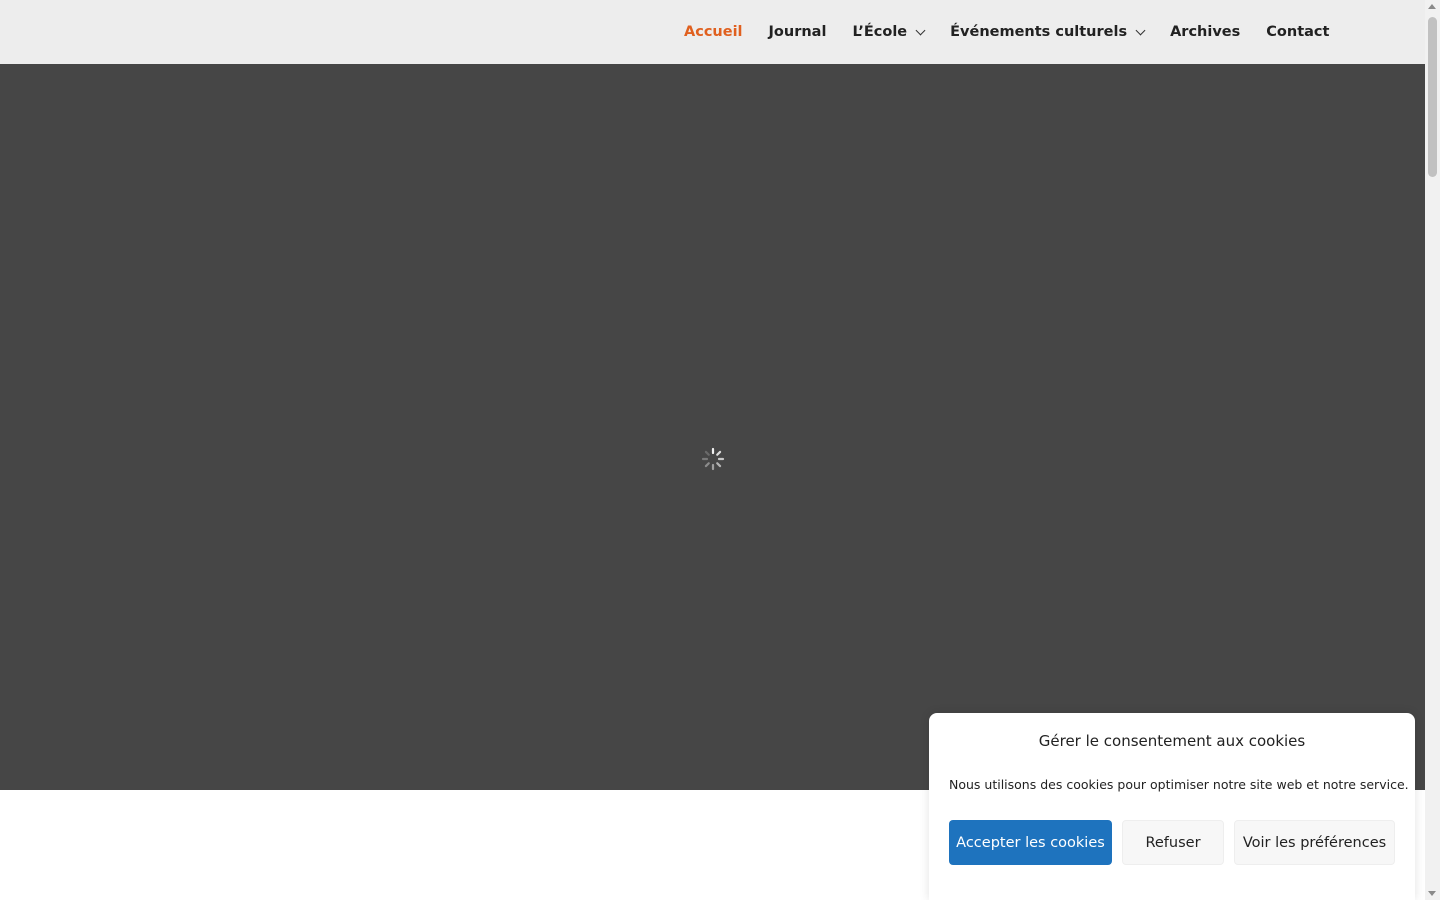 The width and height of the screenshot is (1440, 900). I want to click on nav-item-accueil: Accueil, so click(713, 32).